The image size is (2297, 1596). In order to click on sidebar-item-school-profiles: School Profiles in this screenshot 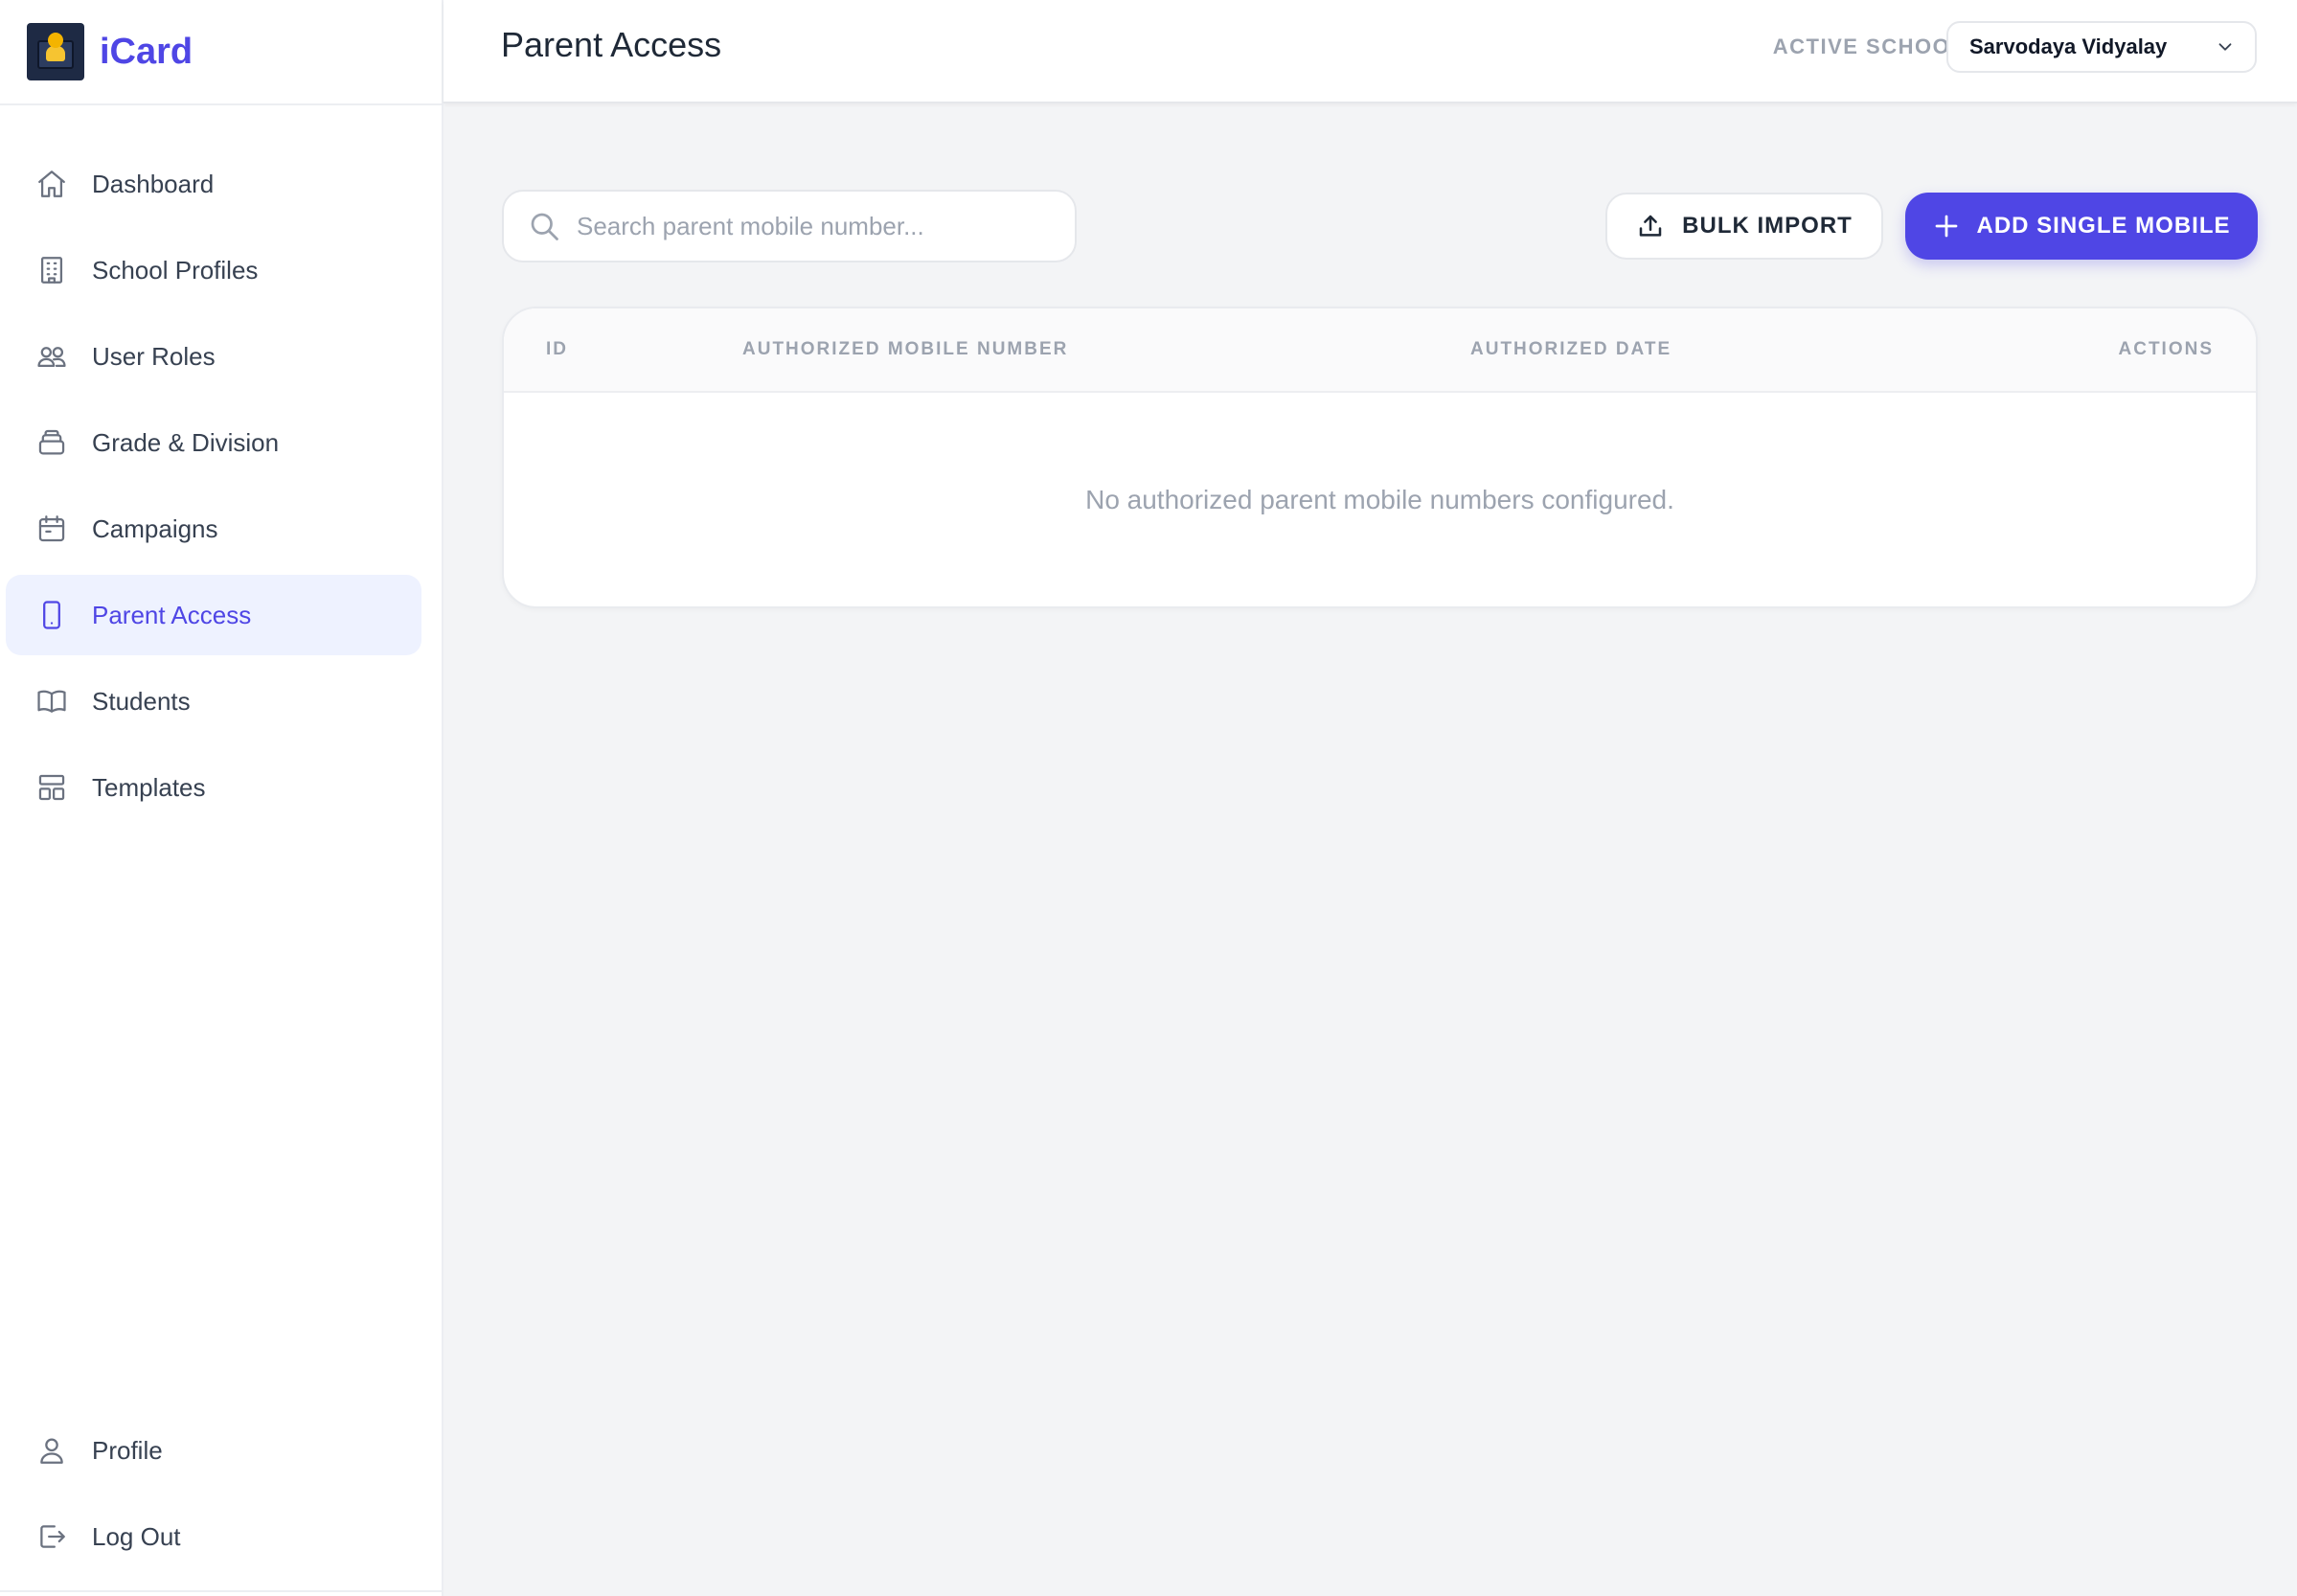, I will do `click(213, 270)`.